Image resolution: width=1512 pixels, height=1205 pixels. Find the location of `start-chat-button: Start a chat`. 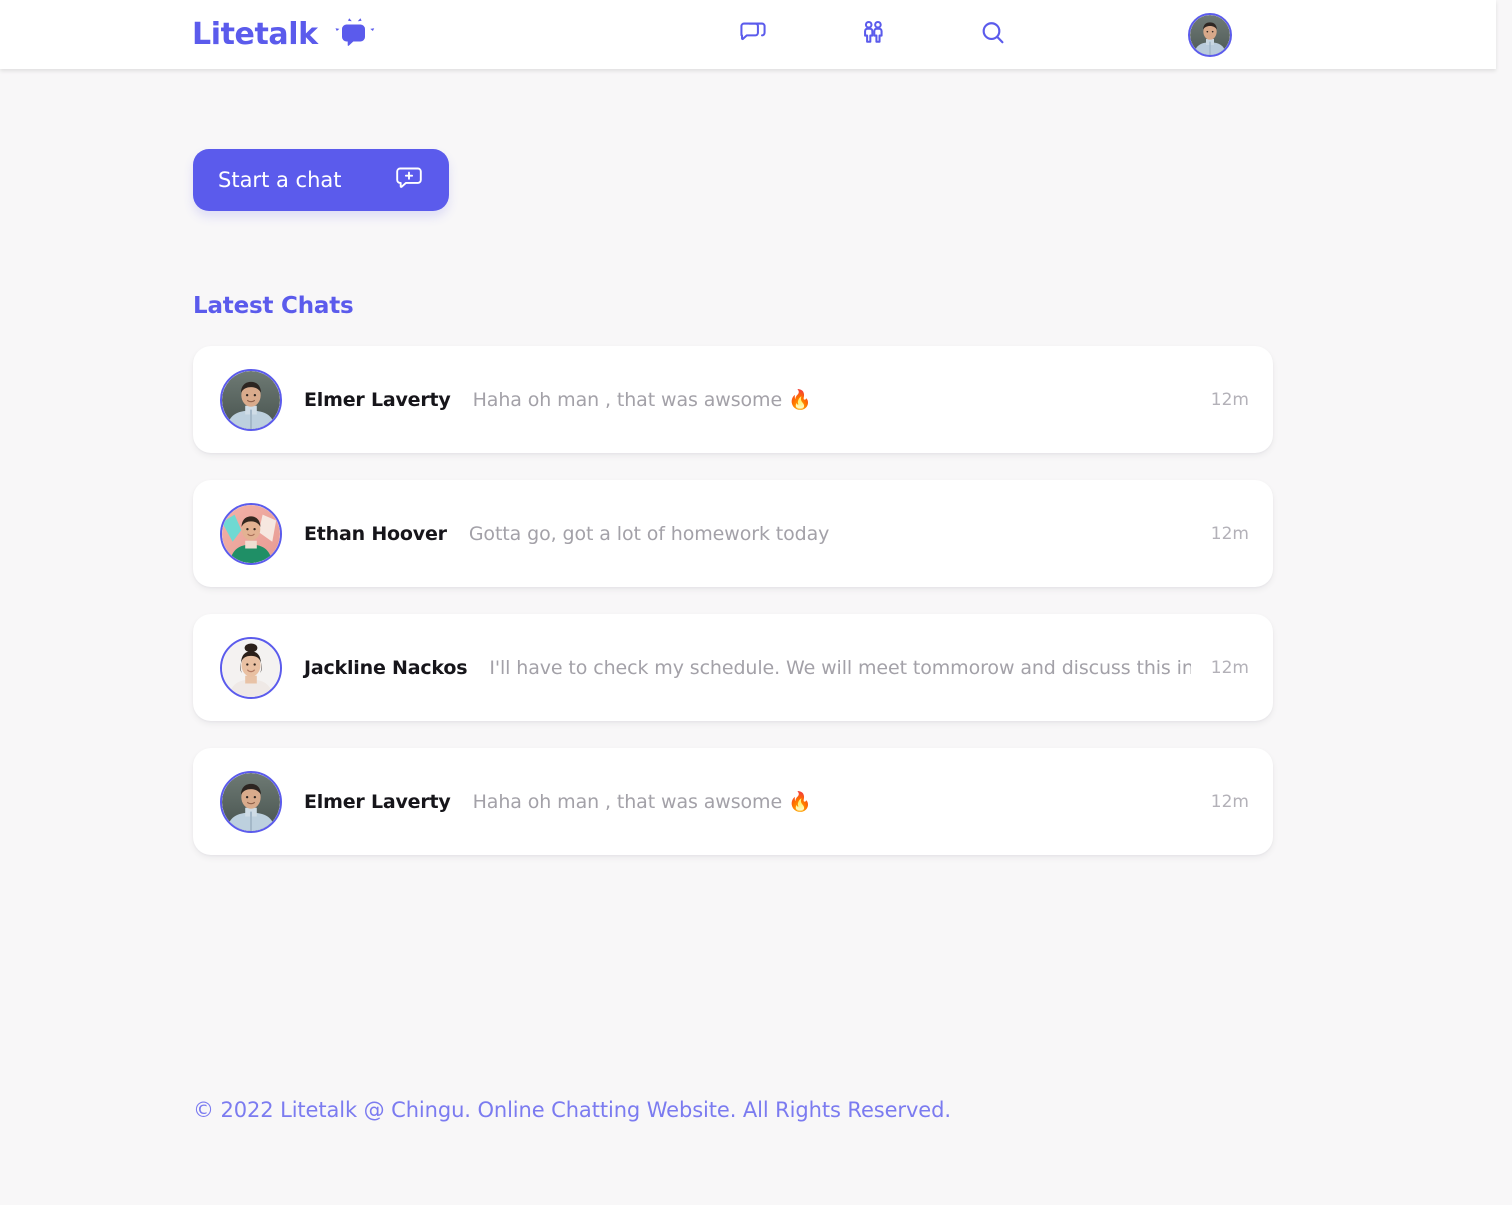

start-chat-button: Start a chat is located at coordinates (321, 180).